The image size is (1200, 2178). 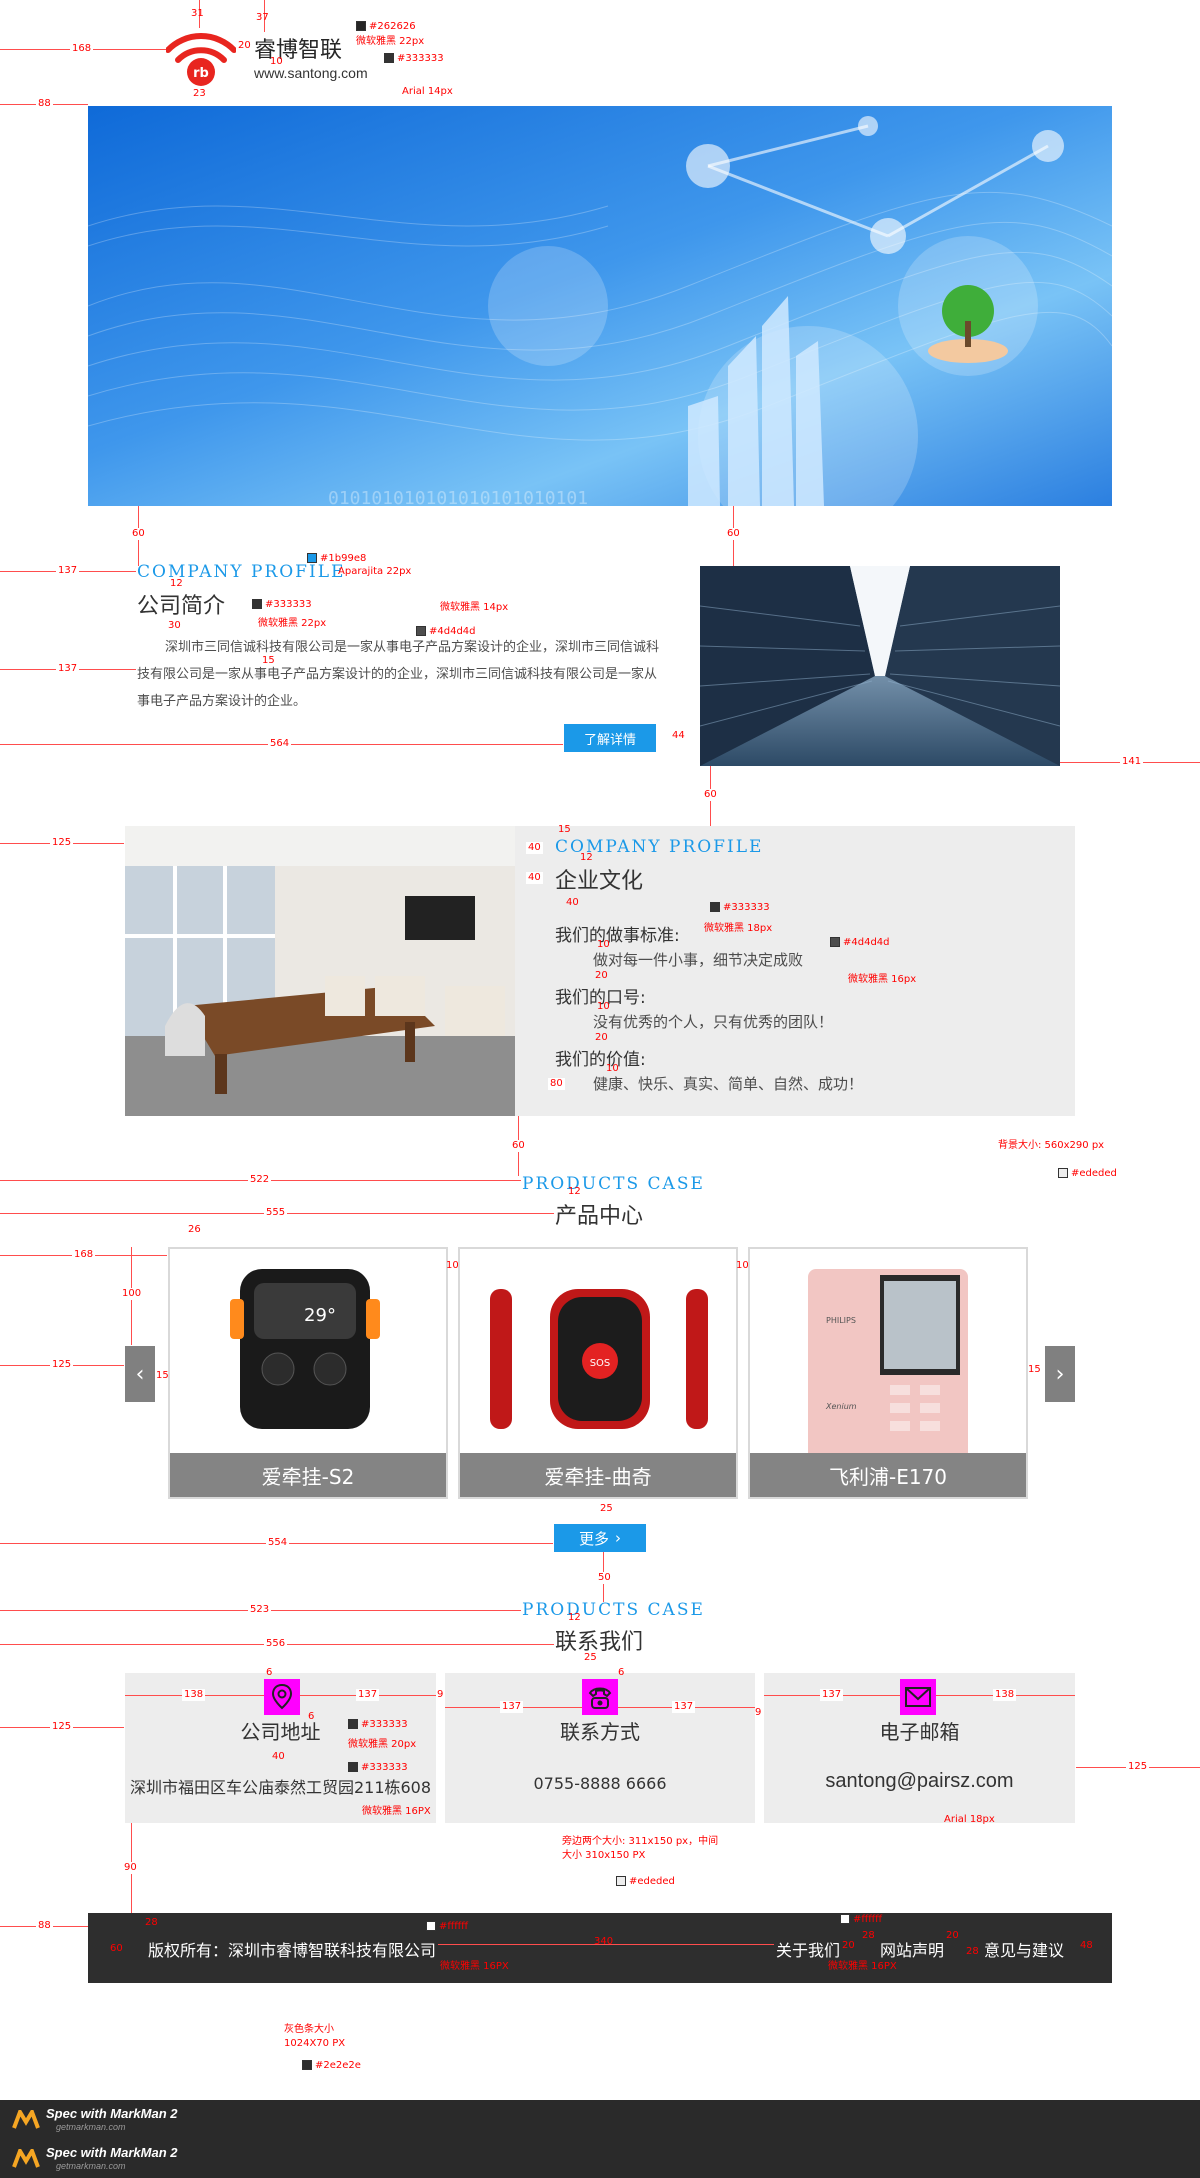 I want to click on mail-icon, so click(x=918, y=1697).